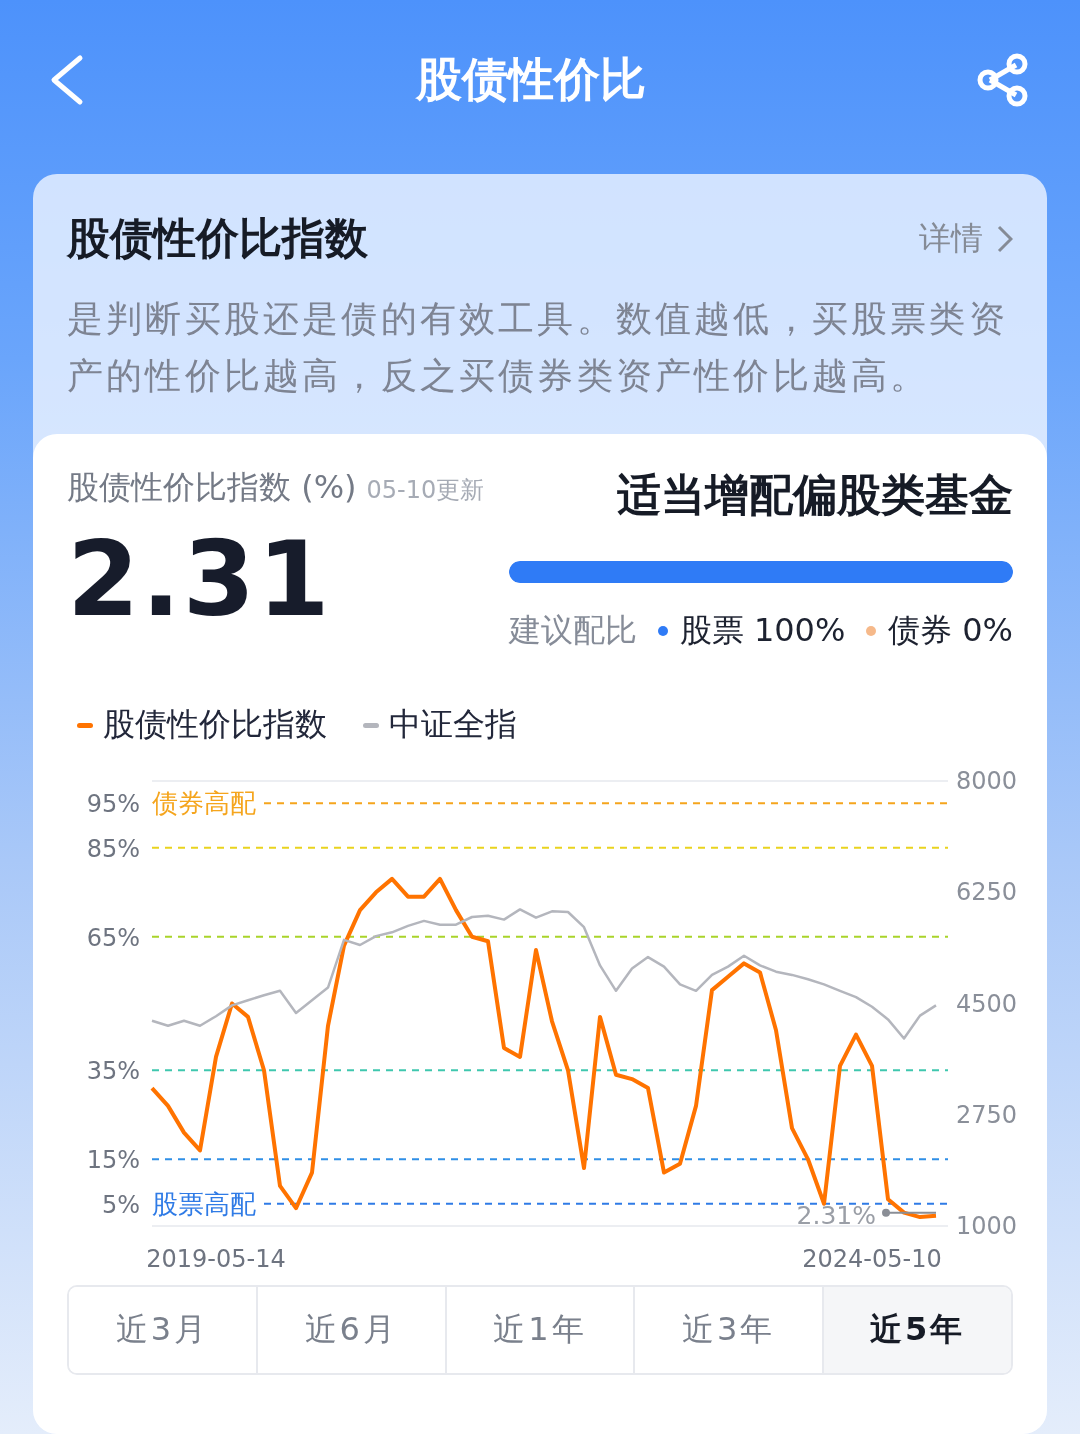 The height and width of the screenshot is (1434, 1080). What do you see at coordinates (453, 724) in the screenshot?
I see `legend-label: 中证全指` at bounding box center [453, 724].